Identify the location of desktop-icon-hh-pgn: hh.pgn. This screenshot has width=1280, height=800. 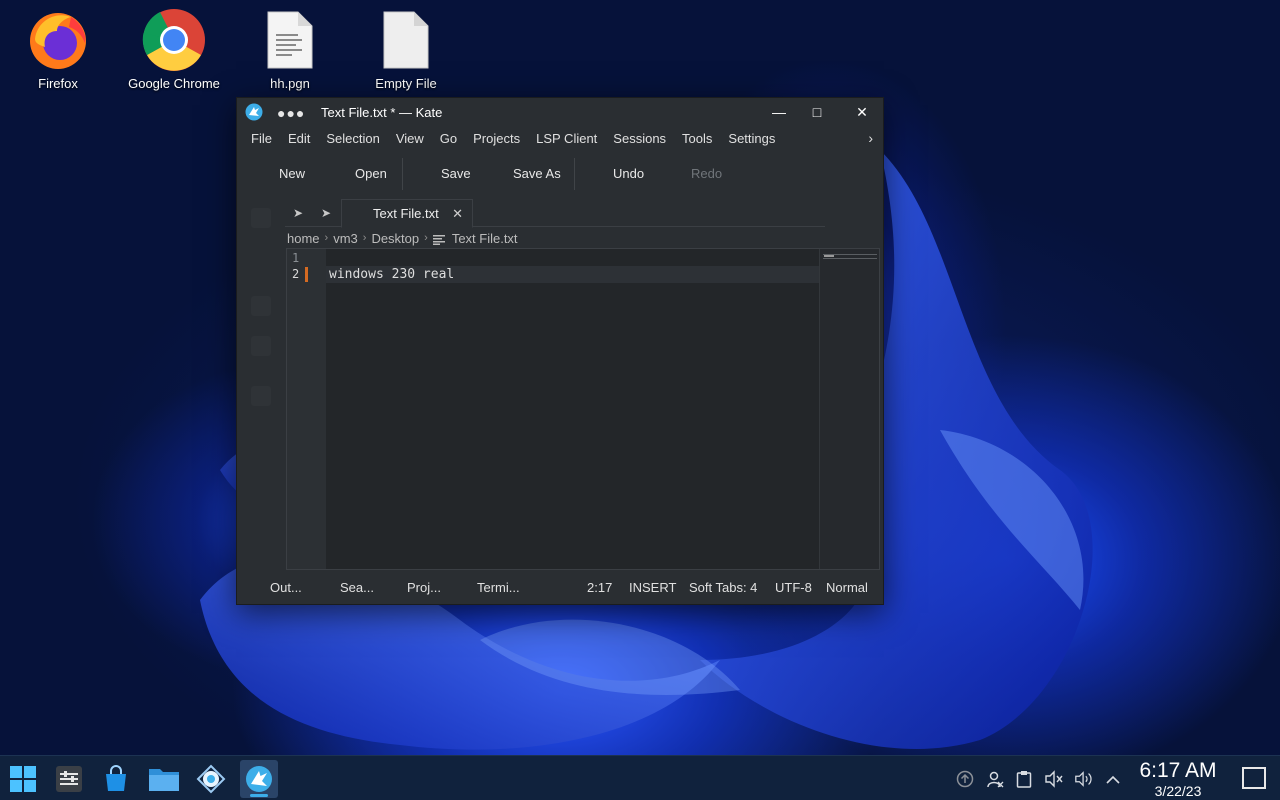
(290, 49).